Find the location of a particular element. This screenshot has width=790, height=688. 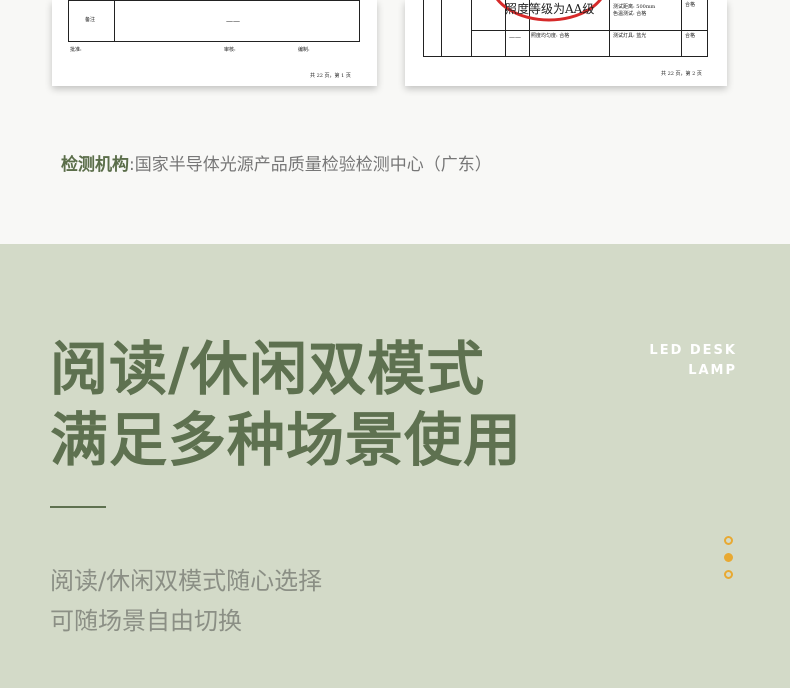

decorative-dots-icon is located at coordinates (729, 561).